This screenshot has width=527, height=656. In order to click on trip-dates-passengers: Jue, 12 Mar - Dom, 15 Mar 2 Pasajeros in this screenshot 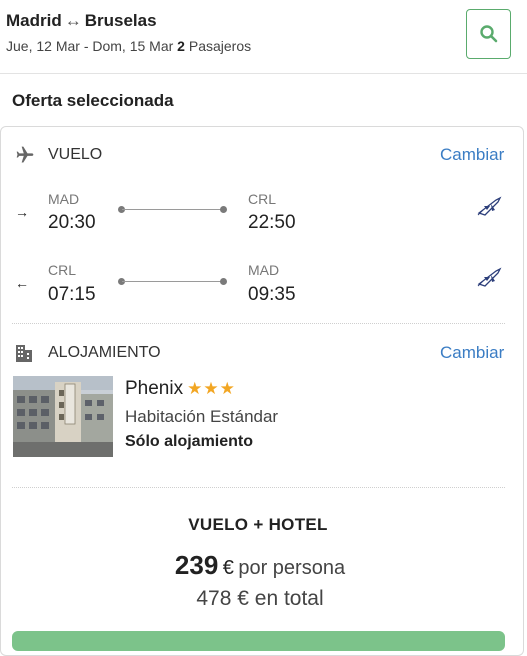, I will do `click(128, 46)`.